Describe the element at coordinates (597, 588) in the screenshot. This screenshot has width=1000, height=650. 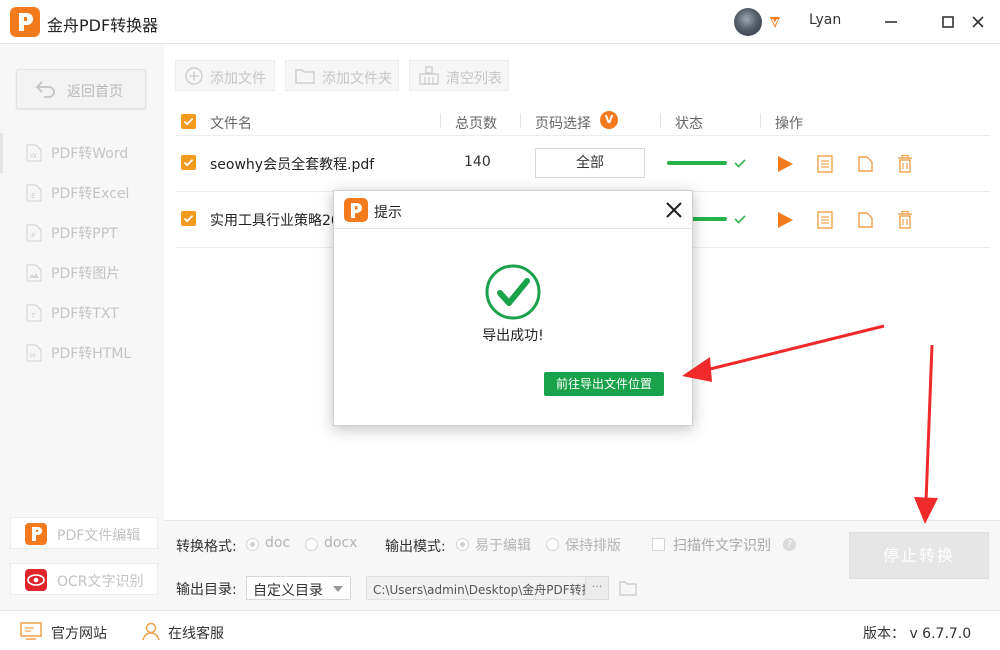
I see `browse-path-button: ···` at that location.